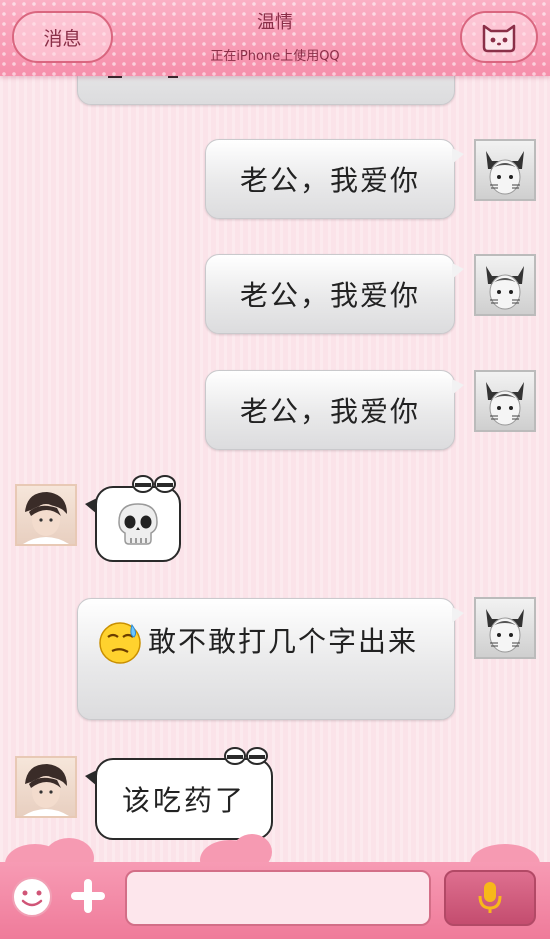 The width and height of the screenshot is (550, 939). I want to click on emoji-button, so click(32, 897).